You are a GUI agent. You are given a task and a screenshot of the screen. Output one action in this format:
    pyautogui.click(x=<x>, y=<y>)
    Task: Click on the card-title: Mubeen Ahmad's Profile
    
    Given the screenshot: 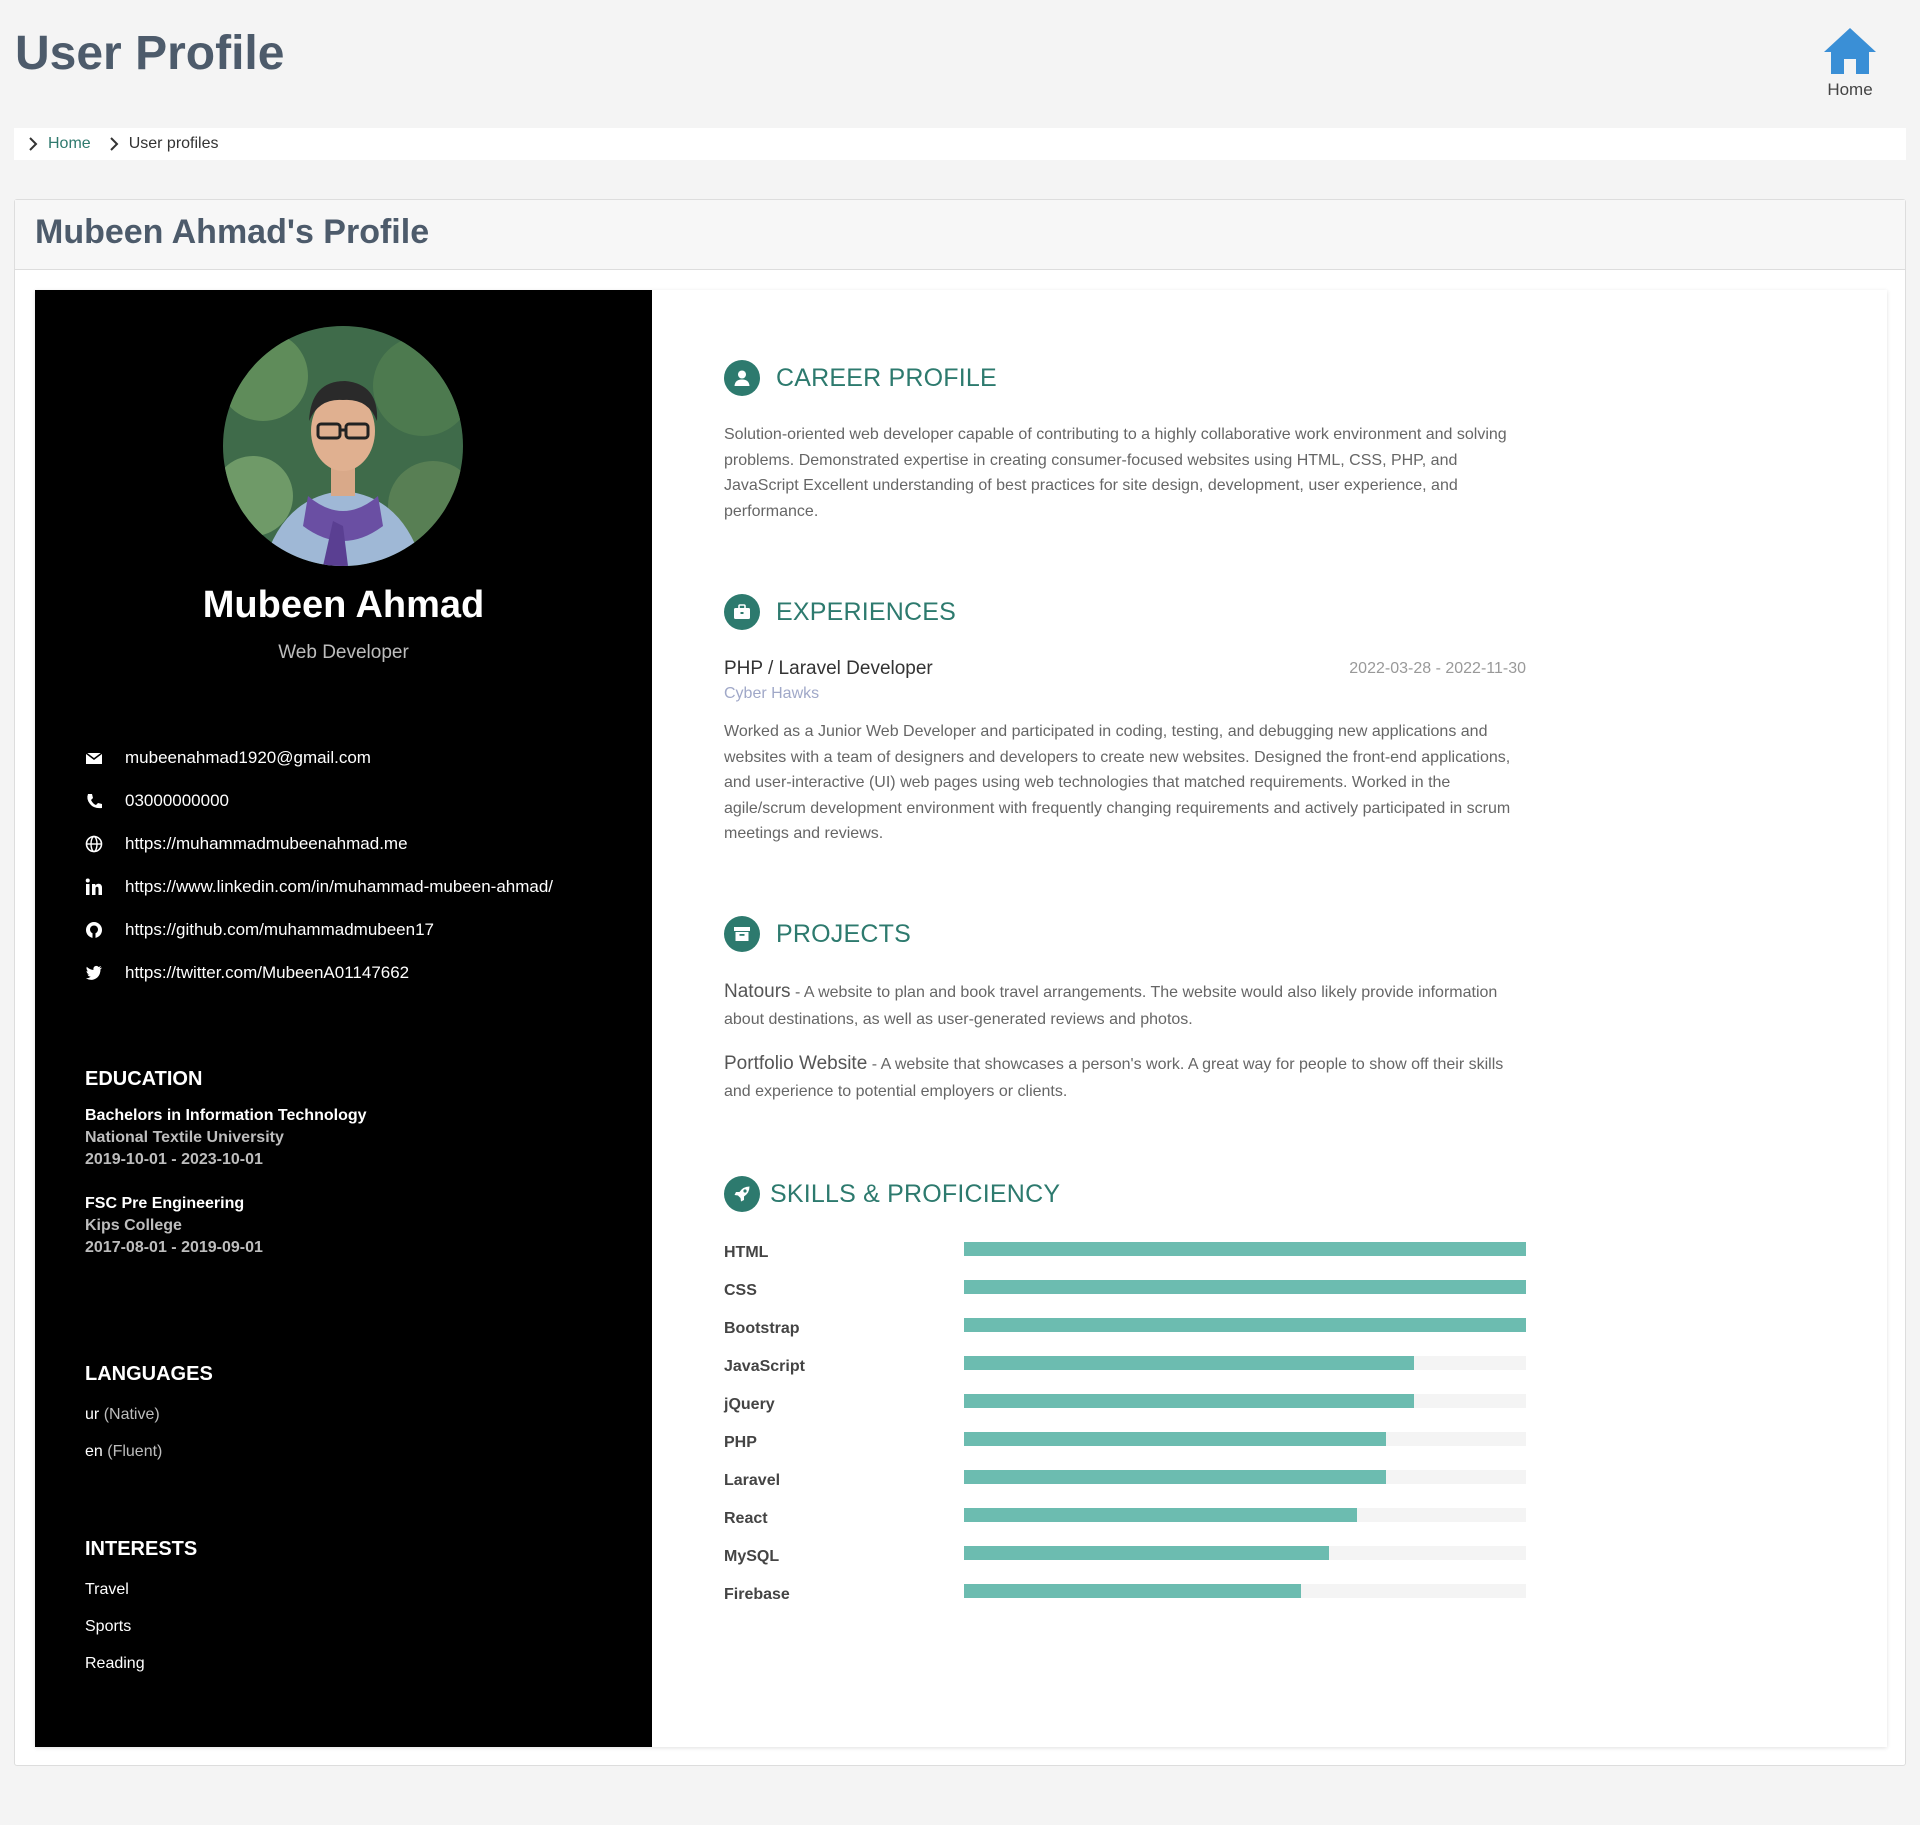 What is the action you would take?
    pyautogui.click(x=960, y=235)
    